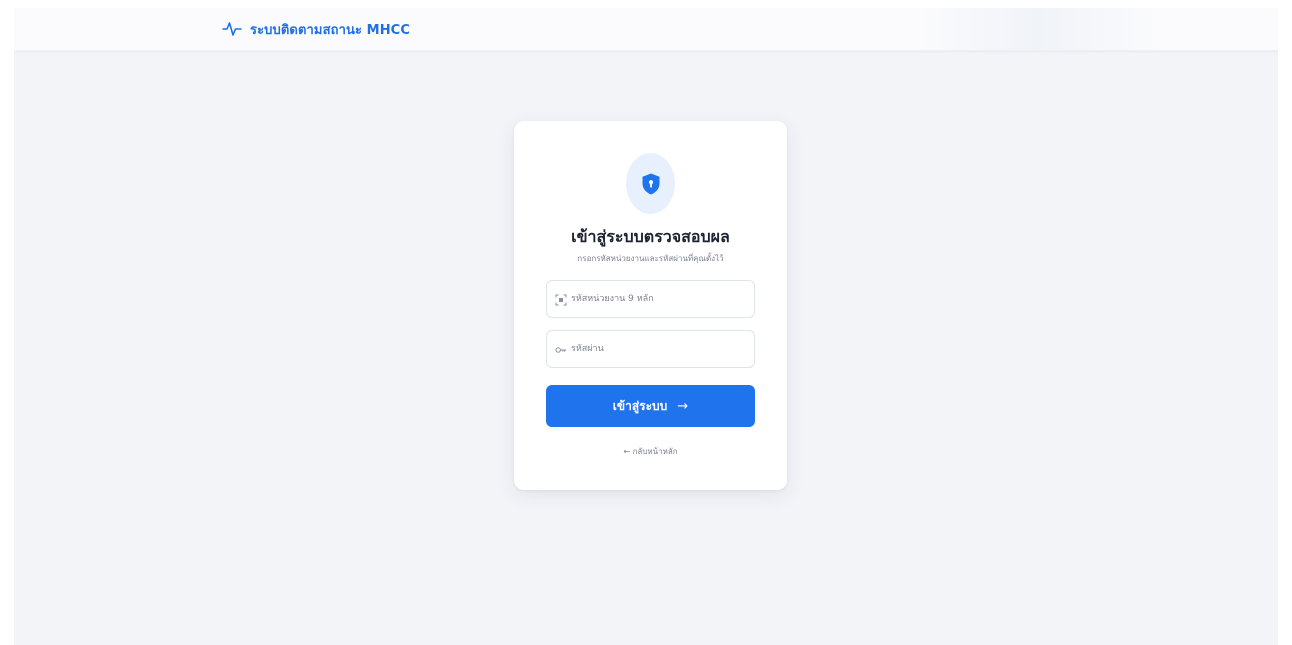 This screenshot has height=645, width=1292. Describe the element at coordinates (650, 258) in the screenshot. I see `login-subtitle: กรอกรหัสหน่วยงานและรหัสผ่านที่คุณตั้งไว้` at that location.